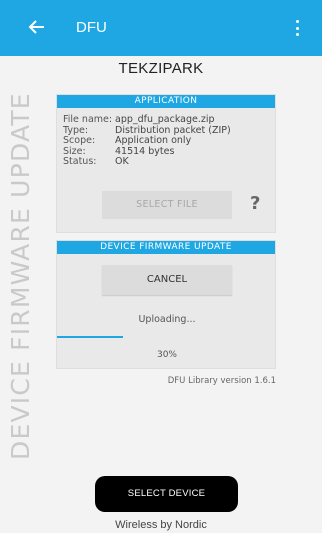 This screenshot has height=533, width=322. What do you see at coordinates (79, 140) in the screenshot?
I see `info-key: Scope:` at bounding box center [79, 140].